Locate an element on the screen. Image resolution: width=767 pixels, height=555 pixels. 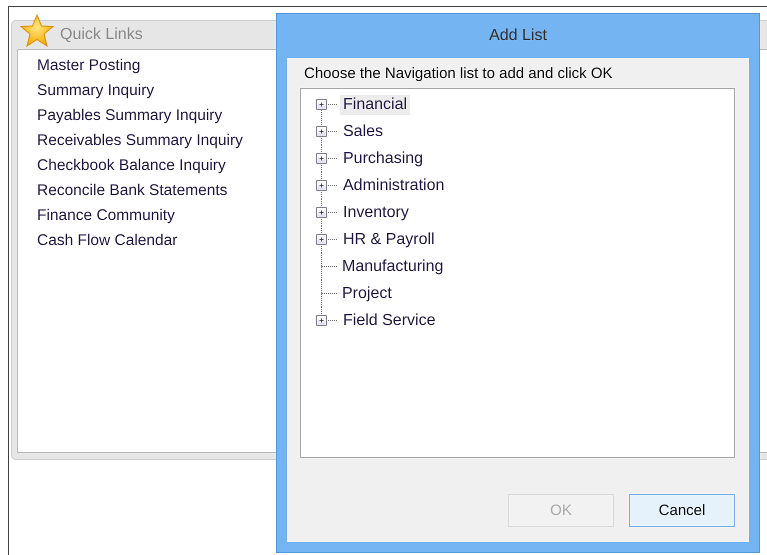
tree-item: Purchasing is located at coordinates (383, 158).